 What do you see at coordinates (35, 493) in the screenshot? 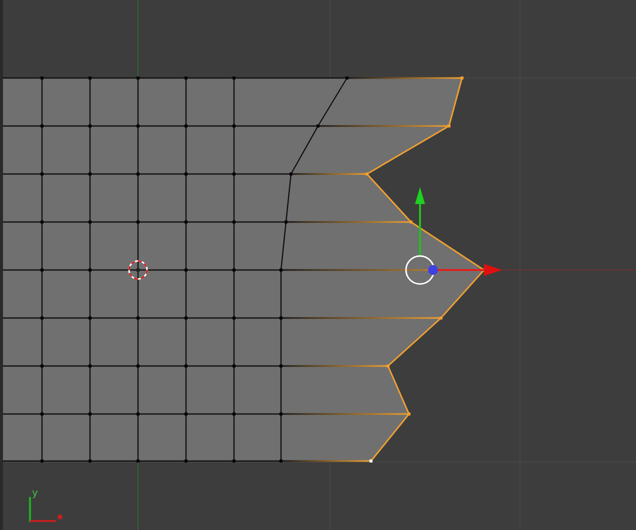
I see `y-axis-label: y` at bounding box center [35, 493].